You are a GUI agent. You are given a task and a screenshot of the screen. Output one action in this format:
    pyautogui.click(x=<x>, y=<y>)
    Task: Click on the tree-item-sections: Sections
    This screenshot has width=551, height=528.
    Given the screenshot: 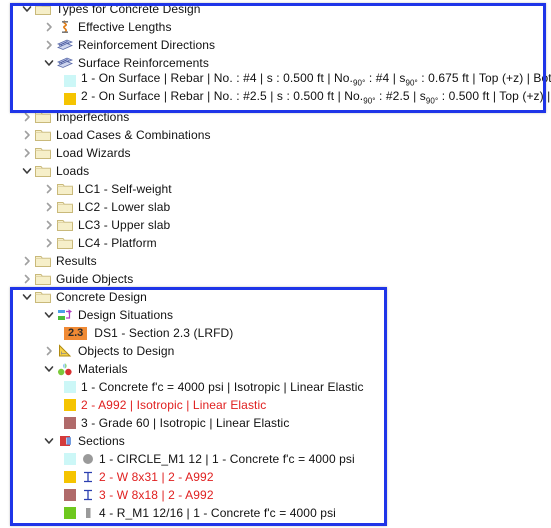 What is the action you would take?
    pyautogui.click(x=275, y=441)
    